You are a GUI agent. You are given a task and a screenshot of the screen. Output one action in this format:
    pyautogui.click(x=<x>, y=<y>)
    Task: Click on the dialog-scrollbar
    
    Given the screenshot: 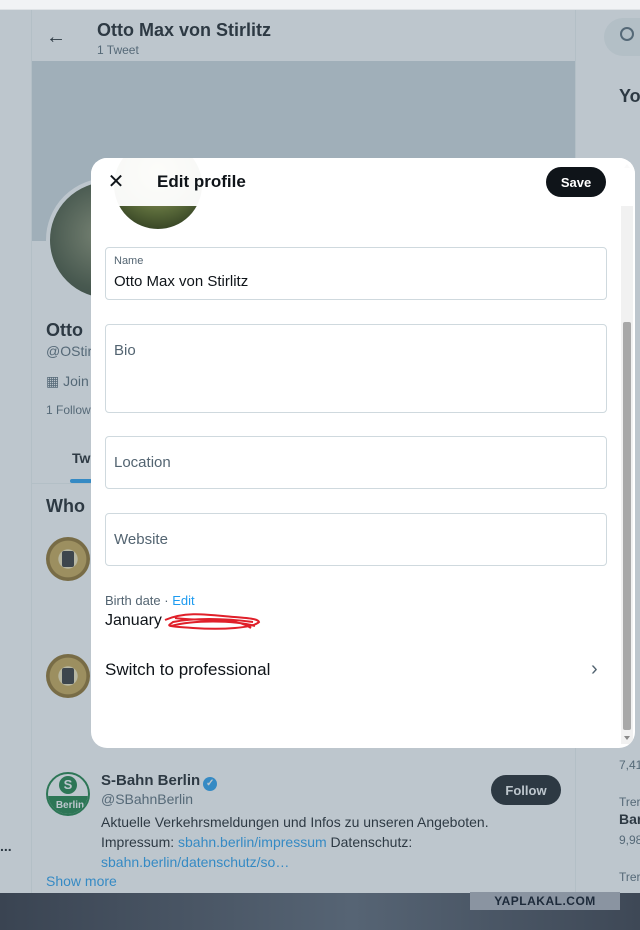 What is the action you would take?
    pyautogui.click(x=627, y=453)
    